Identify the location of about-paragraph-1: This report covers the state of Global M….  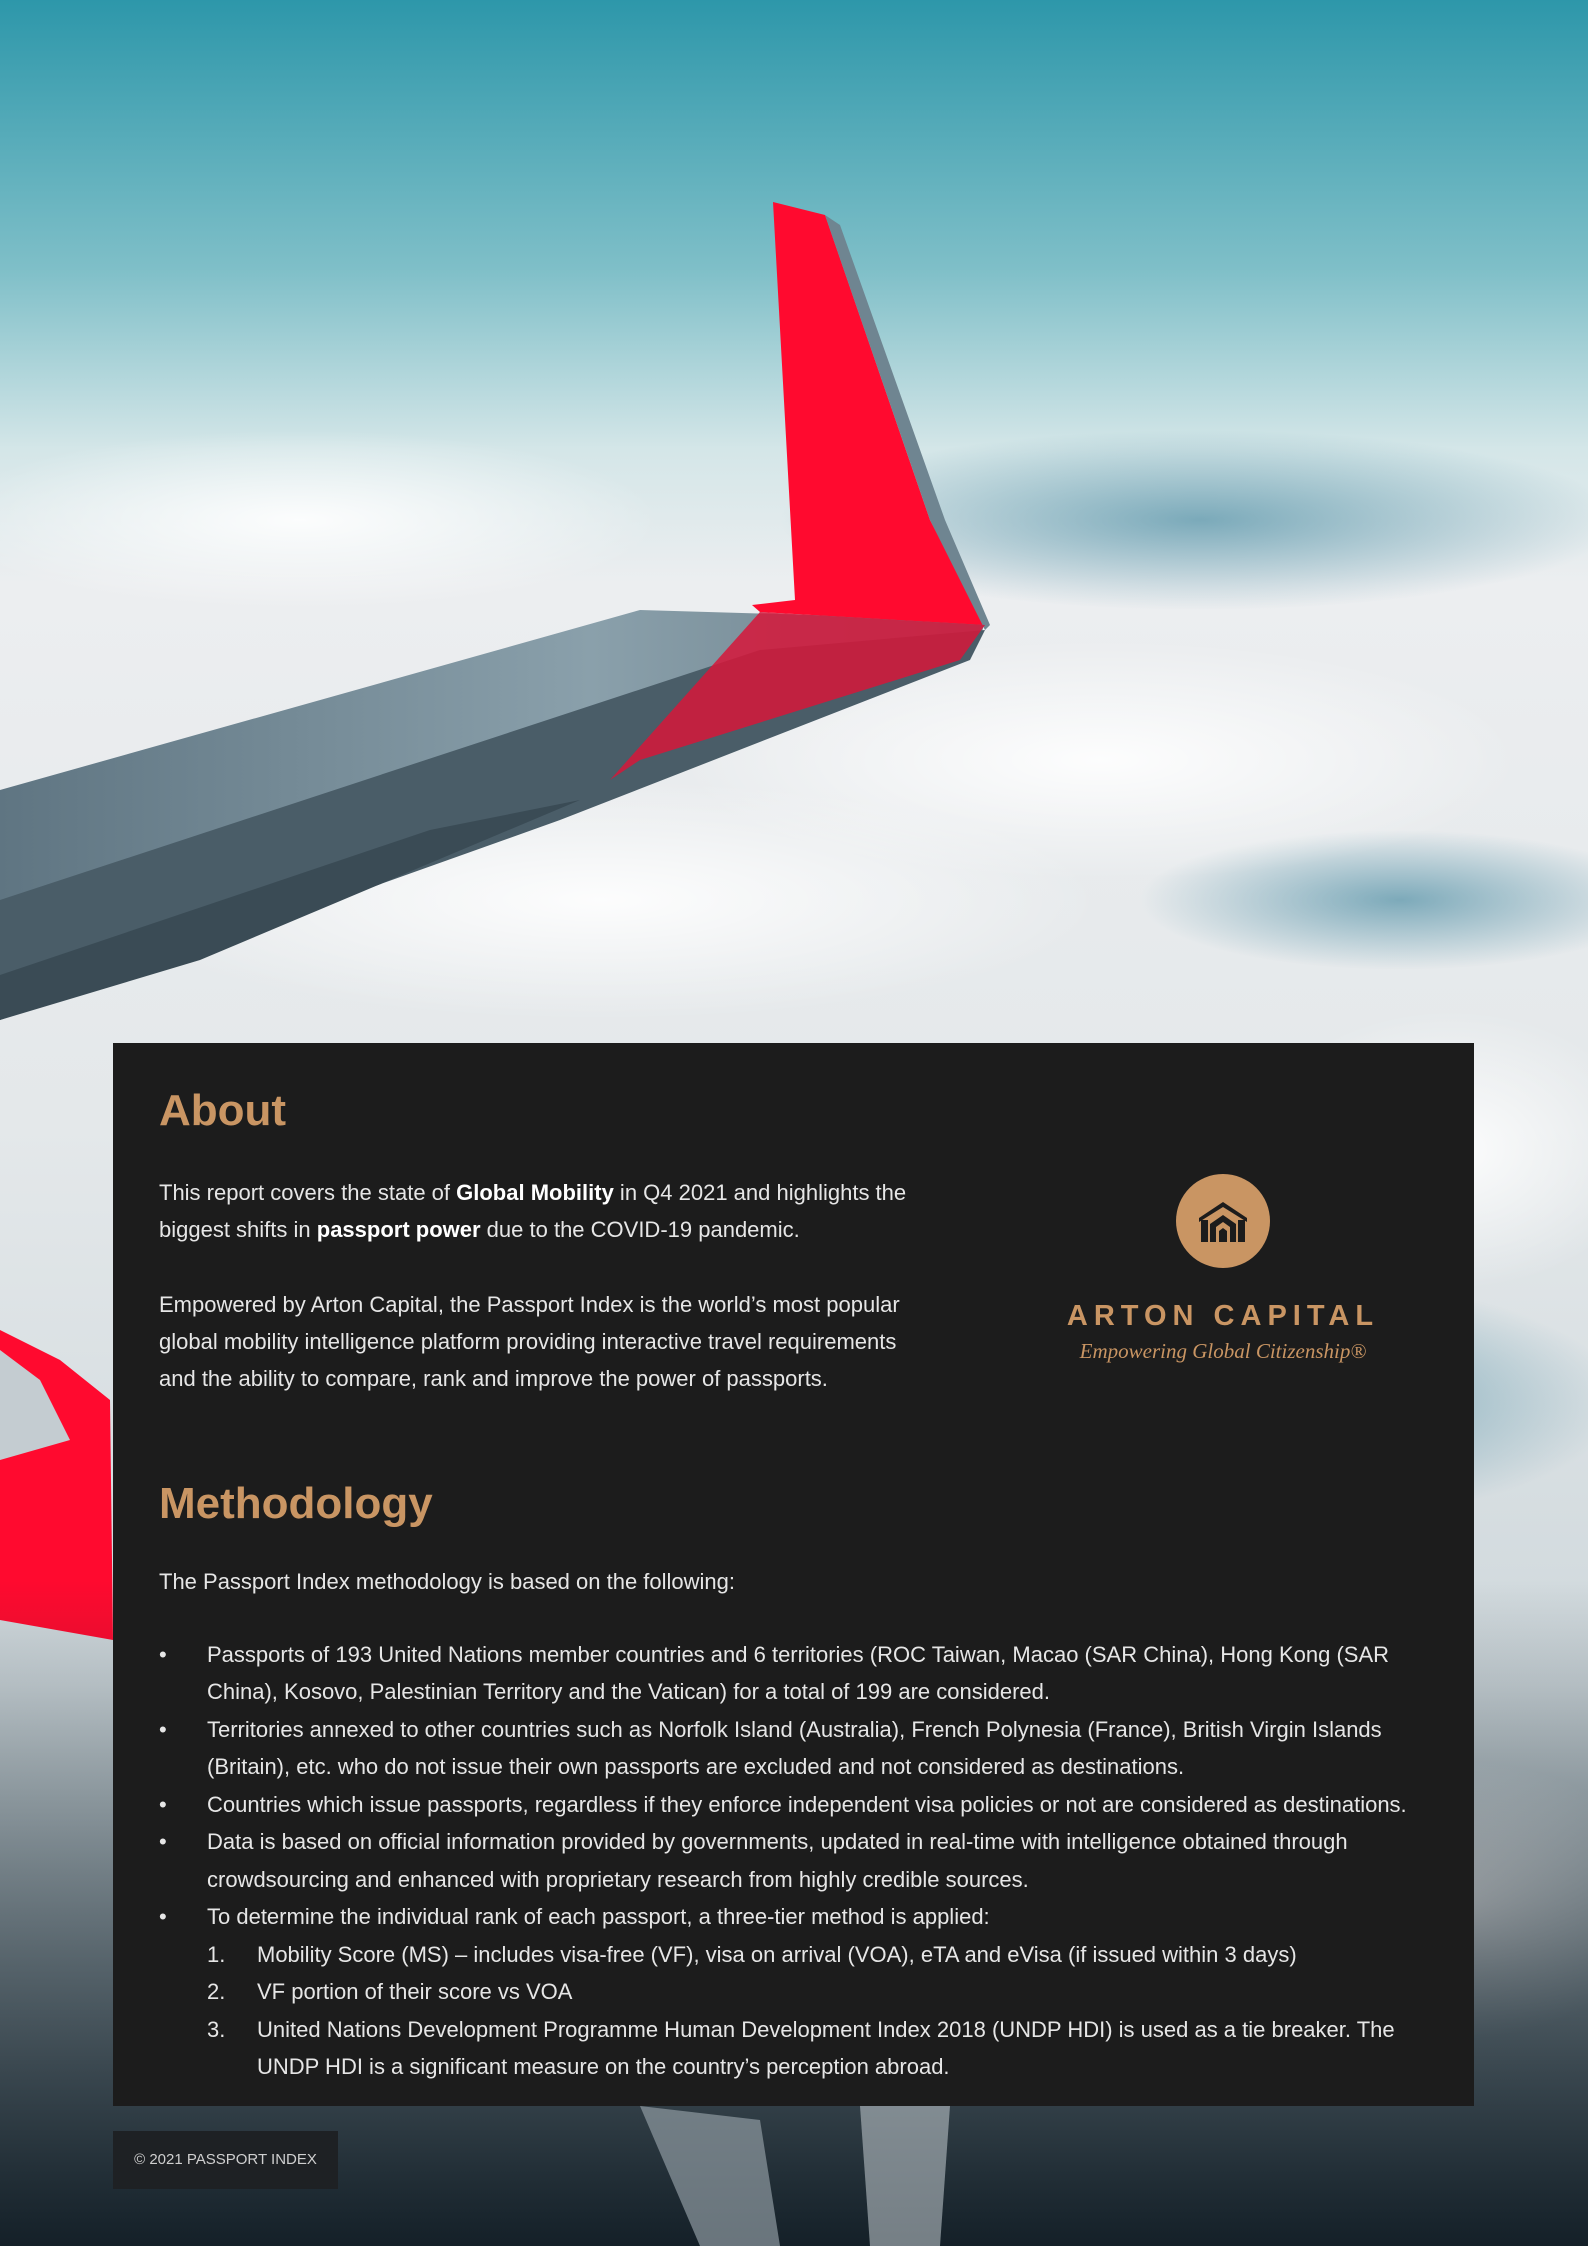
(533, 1210).